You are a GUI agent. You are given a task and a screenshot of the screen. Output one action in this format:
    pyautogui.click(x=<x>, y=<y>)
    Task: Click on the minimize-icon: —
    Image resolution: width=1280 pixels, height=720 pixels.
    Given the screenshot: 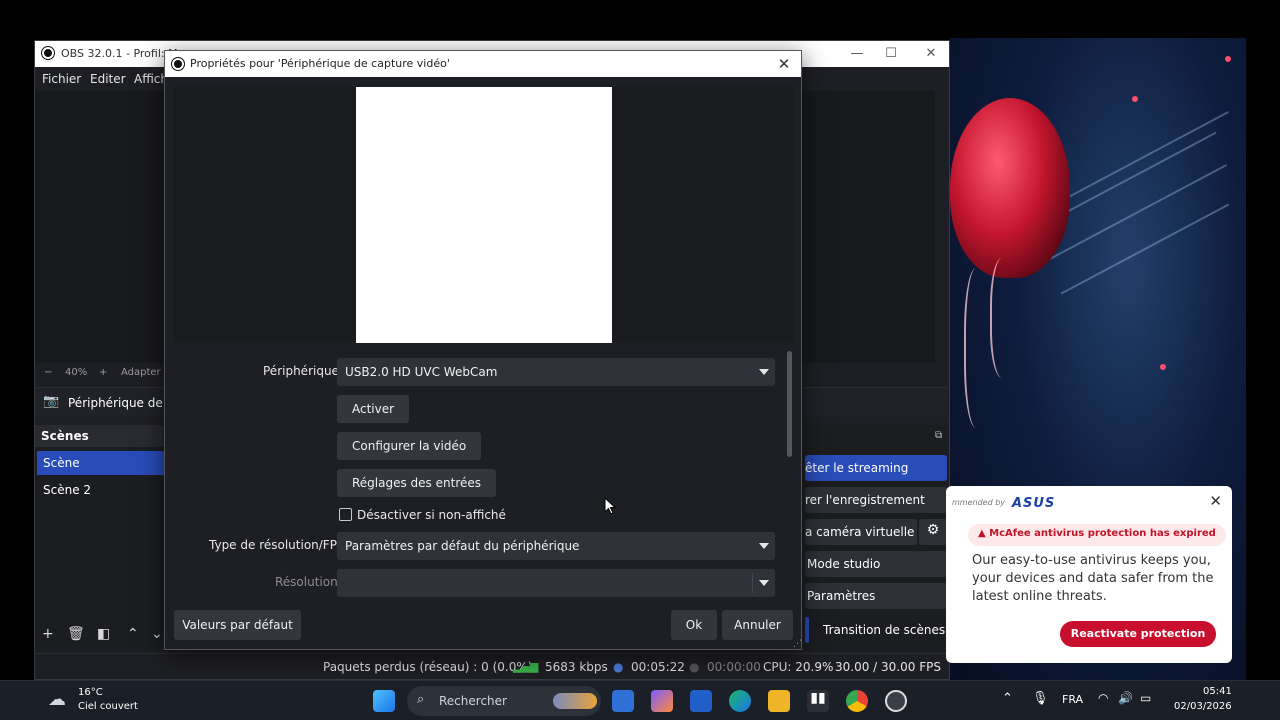 What is the action you would take?
    pyautogui.click(x=857, y=54)
    